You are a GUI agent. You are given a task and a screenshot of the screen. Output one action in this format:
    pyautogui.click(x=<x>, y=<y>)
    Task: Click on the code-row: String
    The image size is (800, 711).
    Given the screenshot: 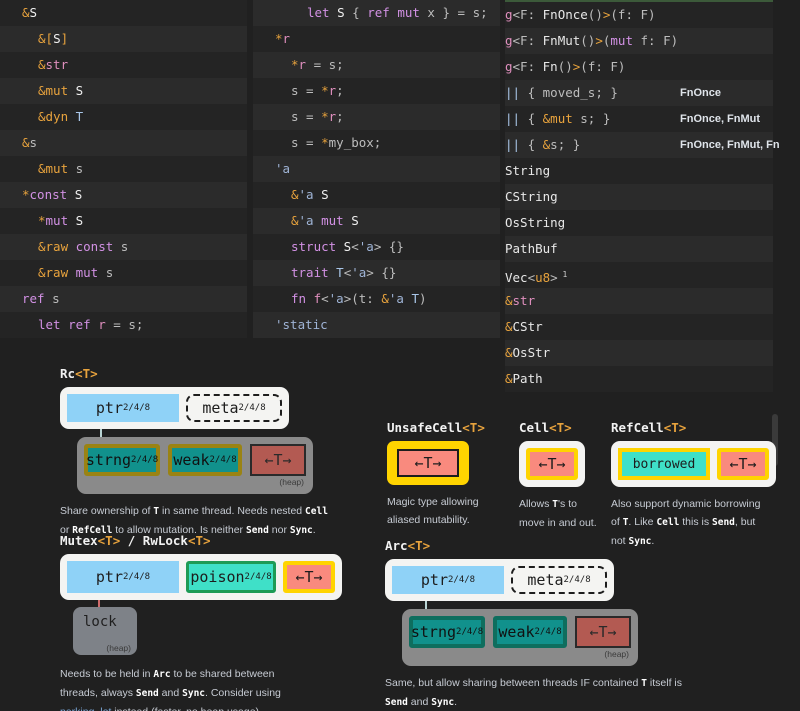 What is the action you would take?
    pyautogui.click(x=639, y=171)
    